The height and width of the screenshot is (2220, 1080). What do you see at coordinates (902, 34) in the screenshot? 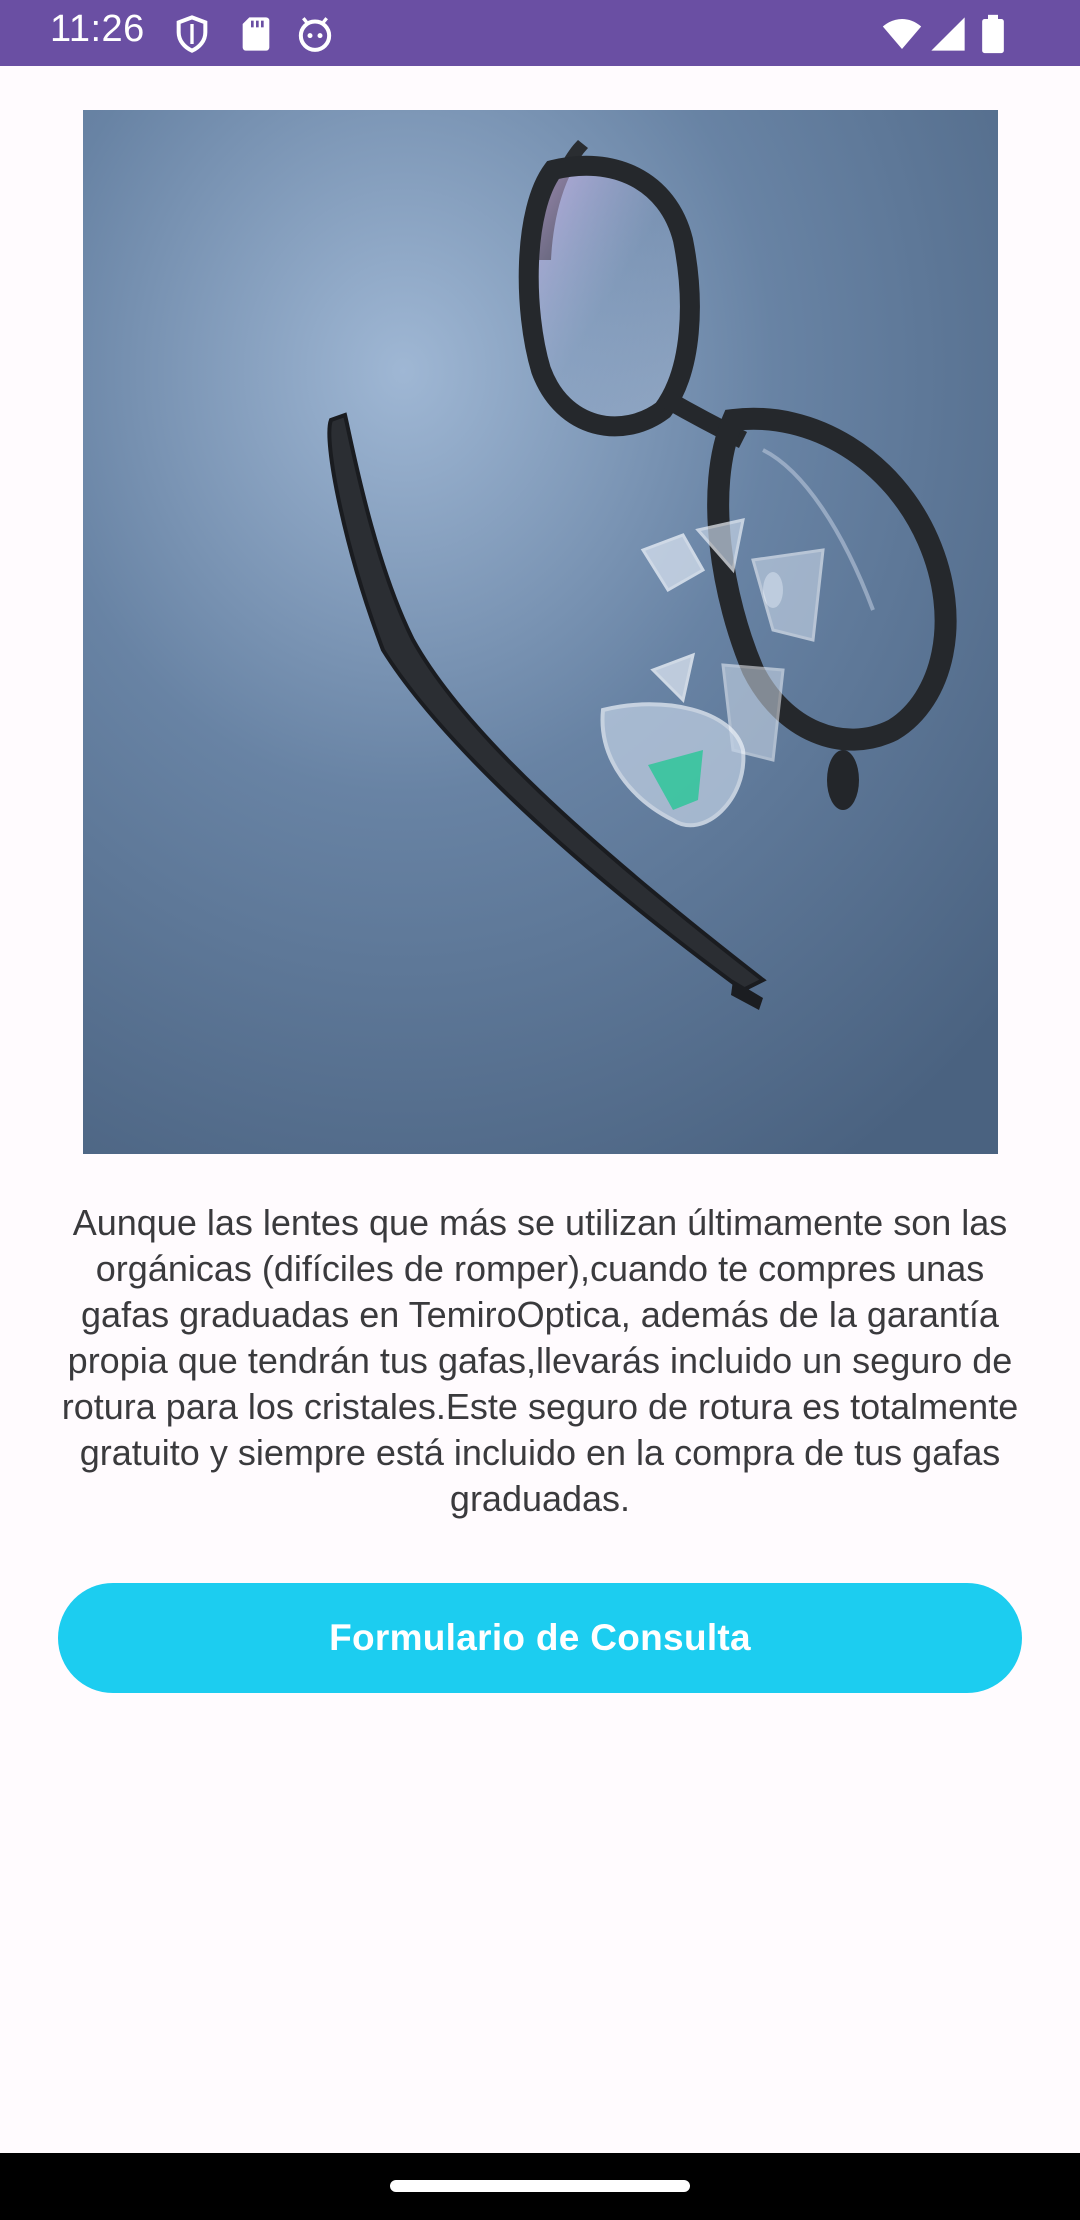
I see `wifi-icon` at bounding box center [902, 34].